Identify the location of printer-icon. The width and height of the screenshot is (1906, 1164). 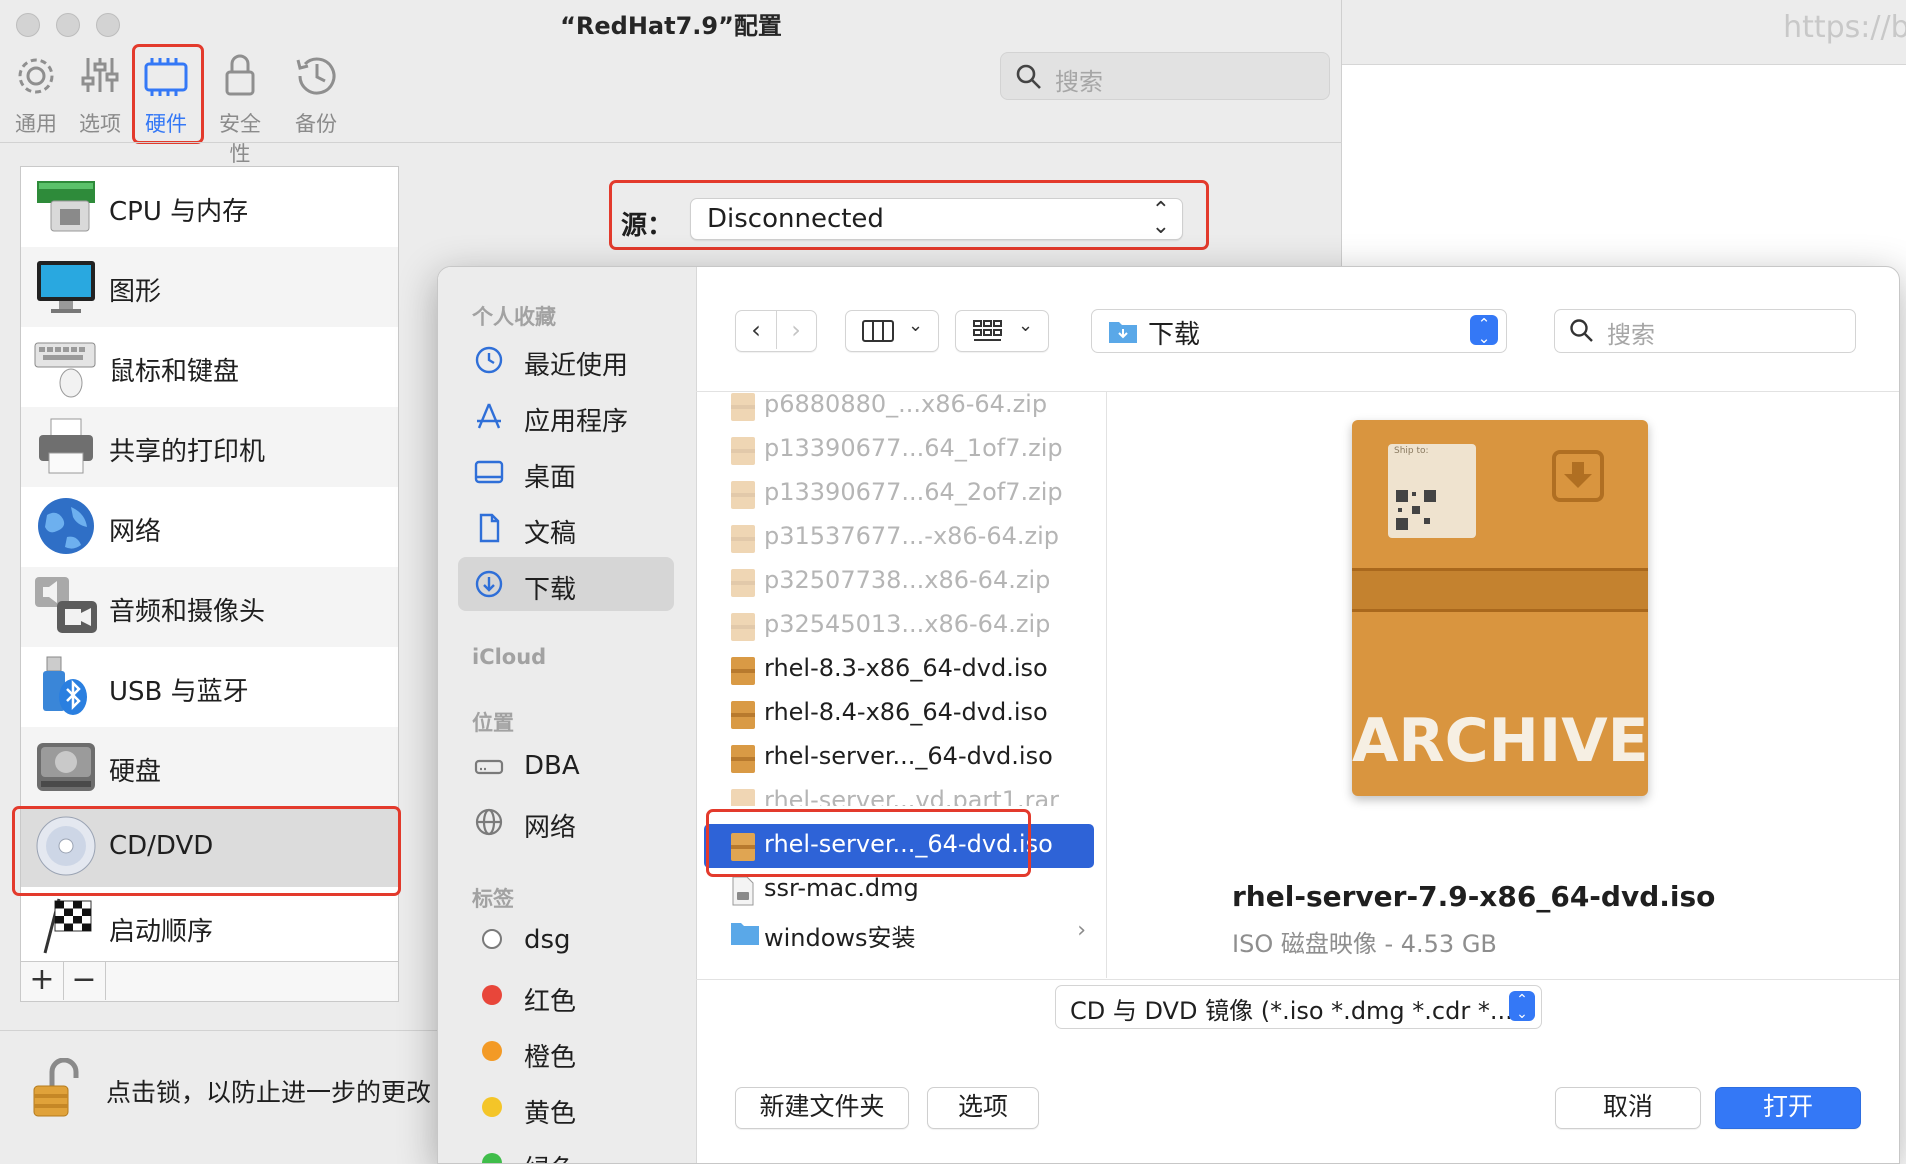
(66, 446).